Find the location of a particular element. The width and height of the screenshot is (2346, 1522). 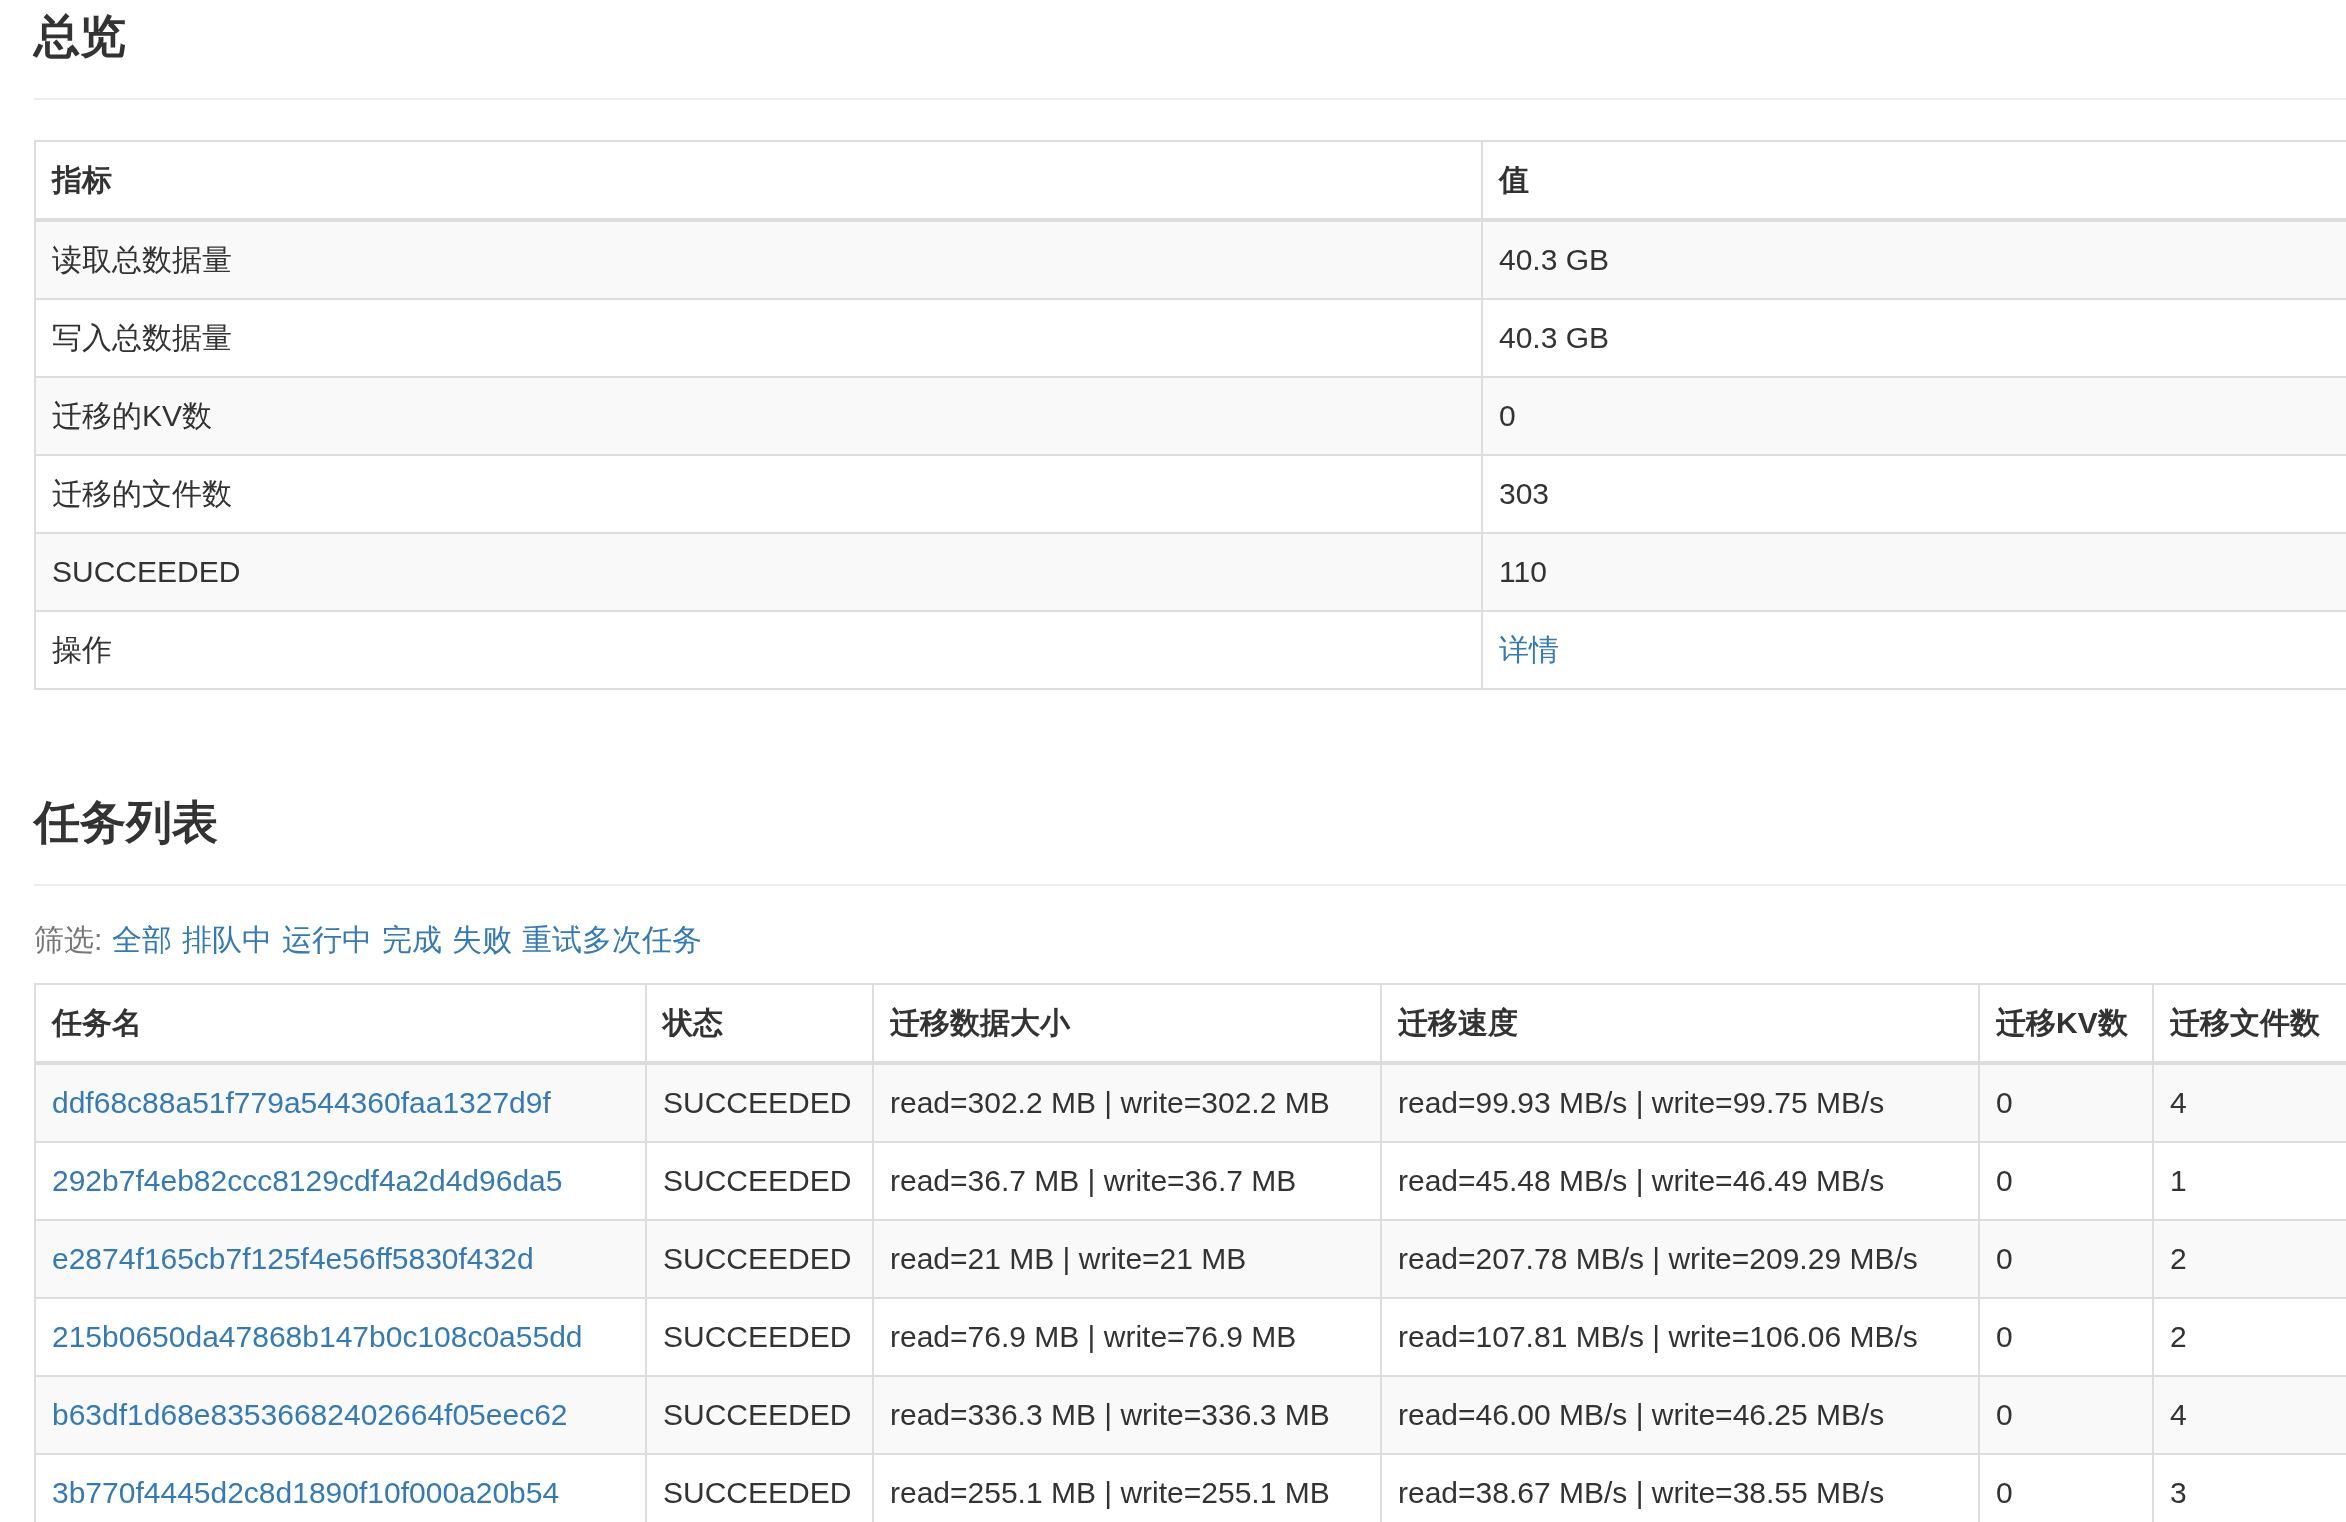

filter-link: 完成 is located at coordinates (412, 940).